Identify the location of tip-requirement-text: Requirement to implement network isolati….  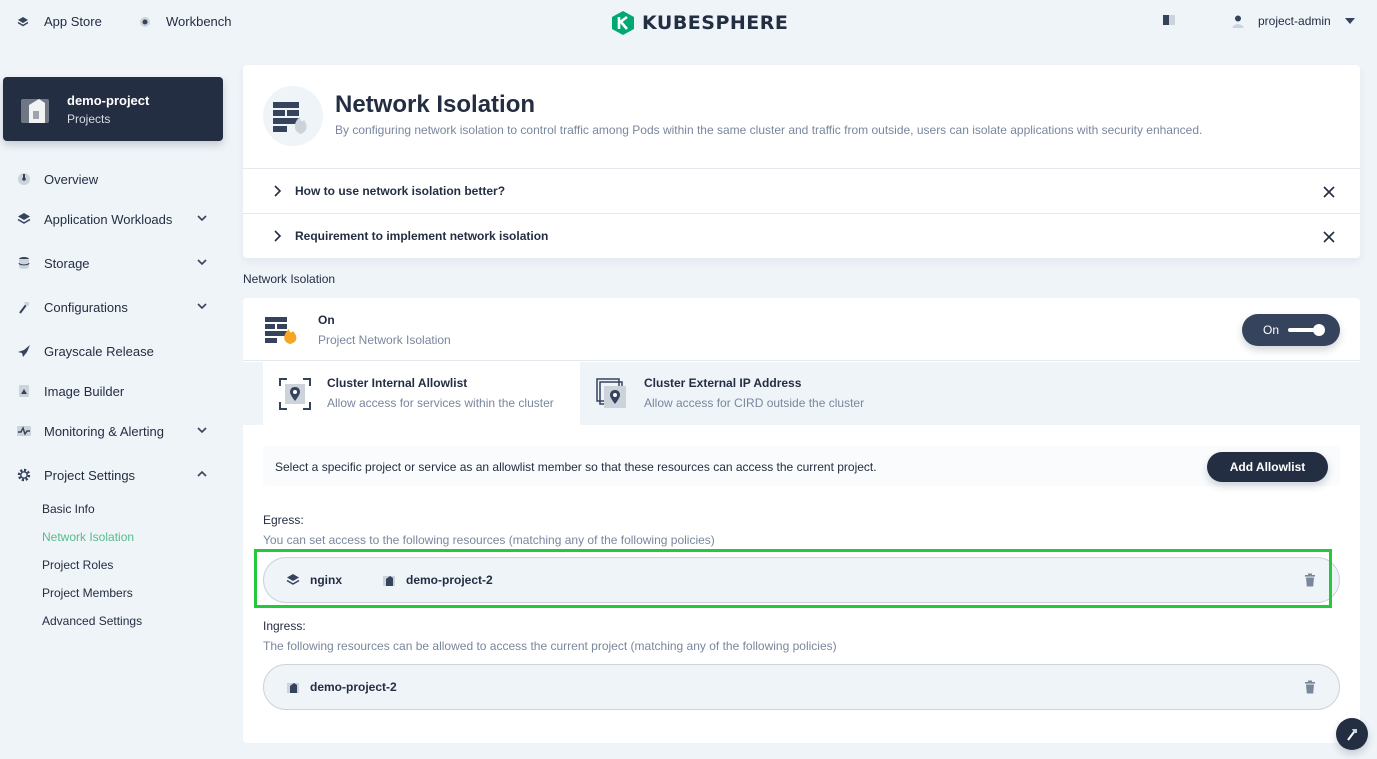
(422, 236).